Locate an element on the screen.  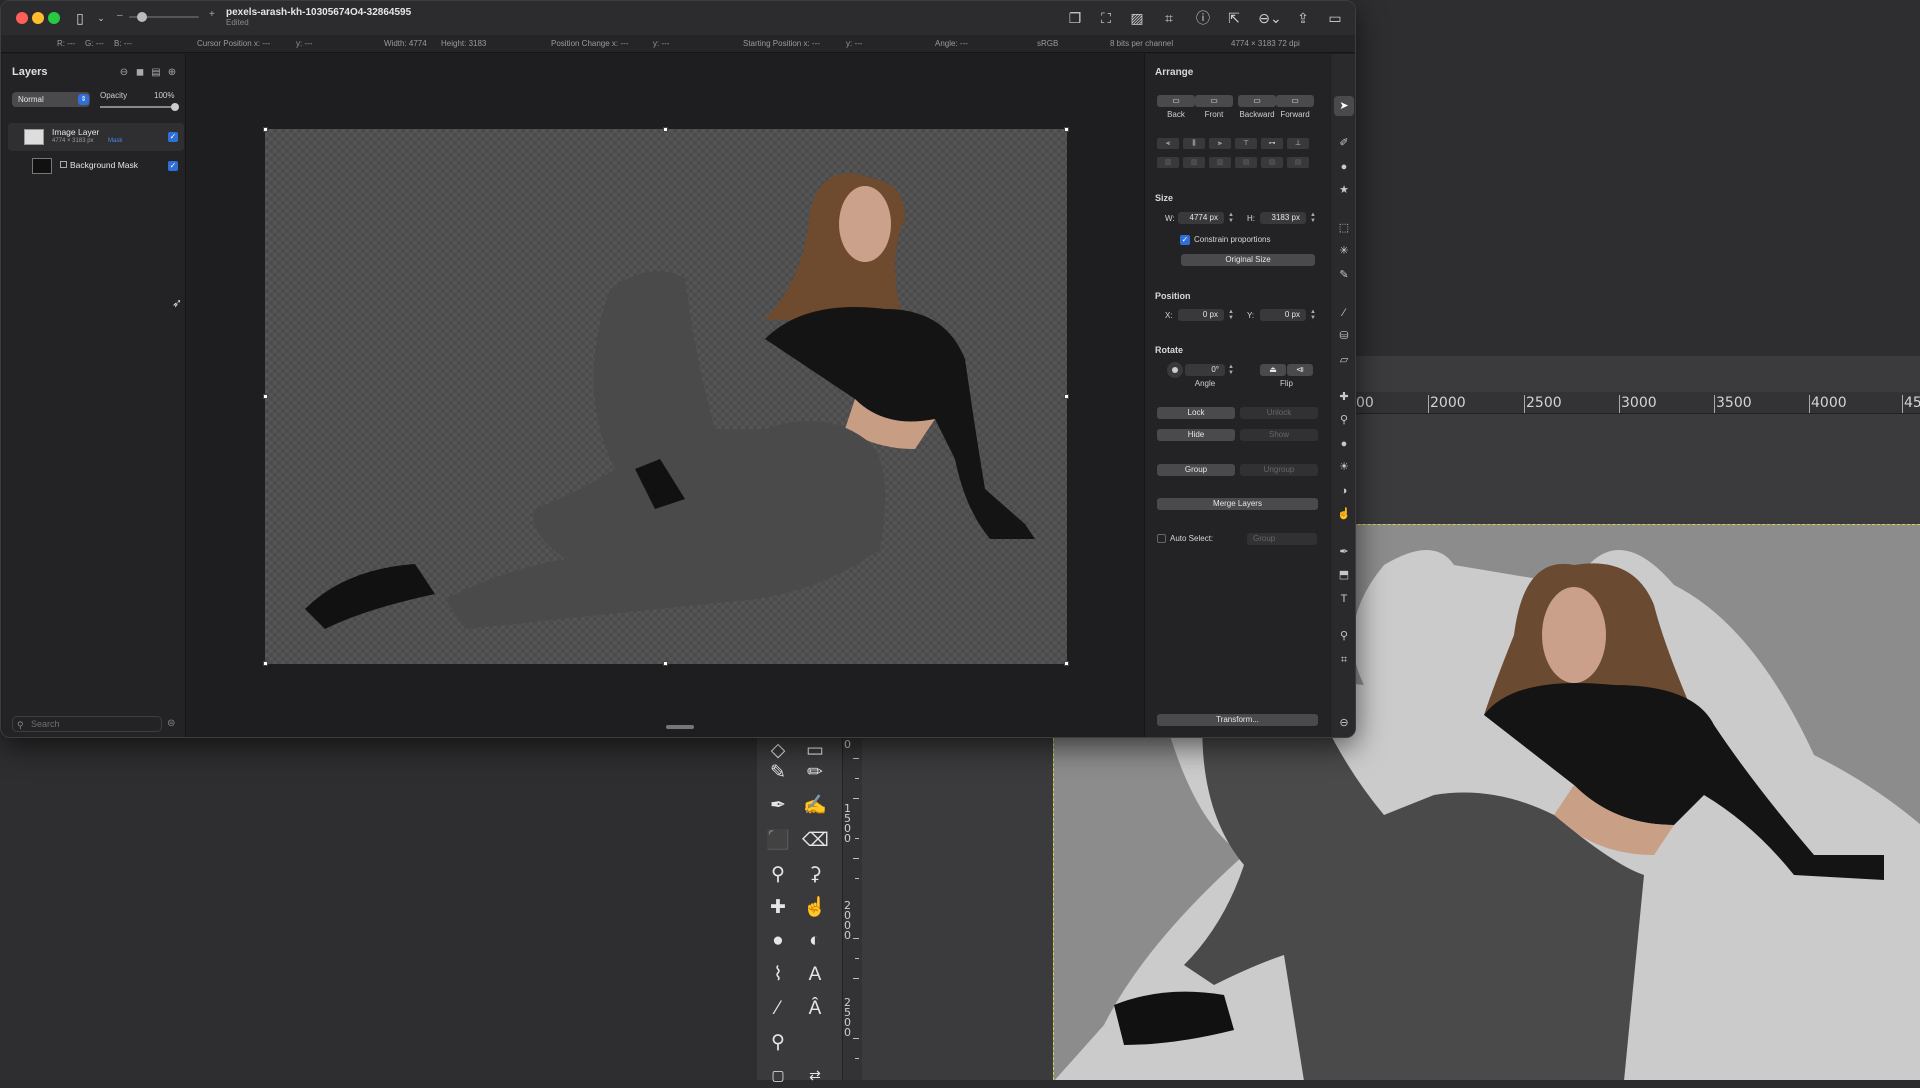
distribute-bottom-icon: ▤ is located at coordinates (1298, 162).